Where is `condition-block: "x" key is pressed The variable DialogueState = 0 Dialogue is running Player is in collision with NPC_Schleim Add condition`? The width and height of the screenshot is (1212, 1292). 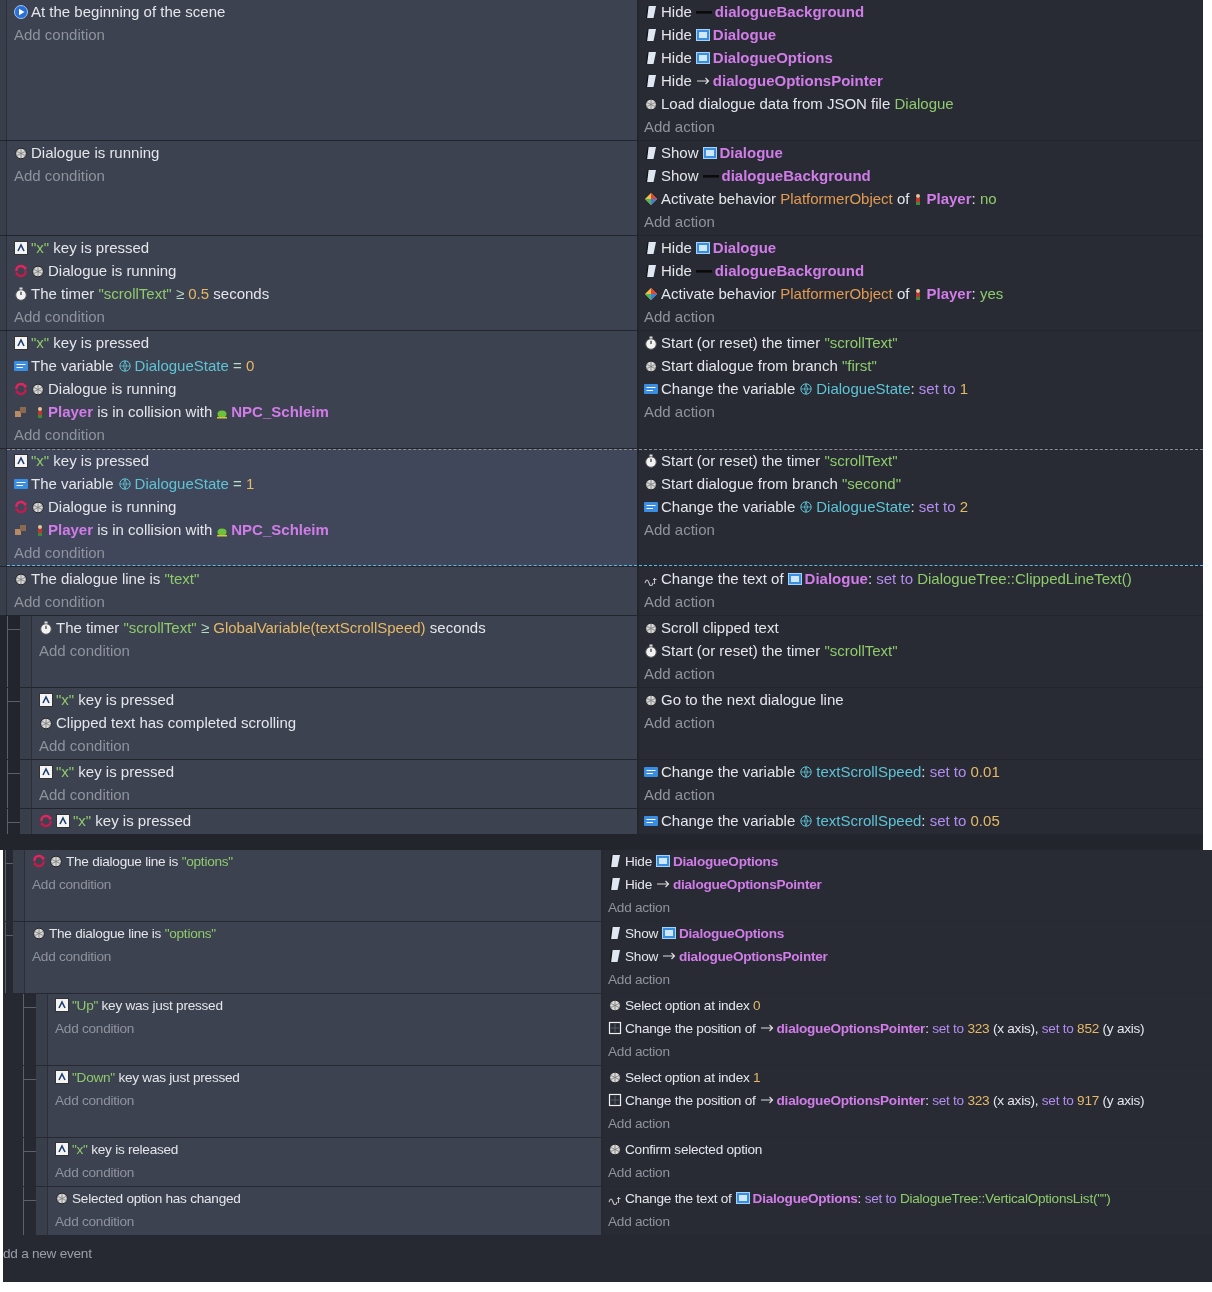
condition-block: "x" key is pressed The variable DialogueState = 0 Dialogue is running Player is in collision with NPC_Schleim Add condition is located at coordinates (322, 389).